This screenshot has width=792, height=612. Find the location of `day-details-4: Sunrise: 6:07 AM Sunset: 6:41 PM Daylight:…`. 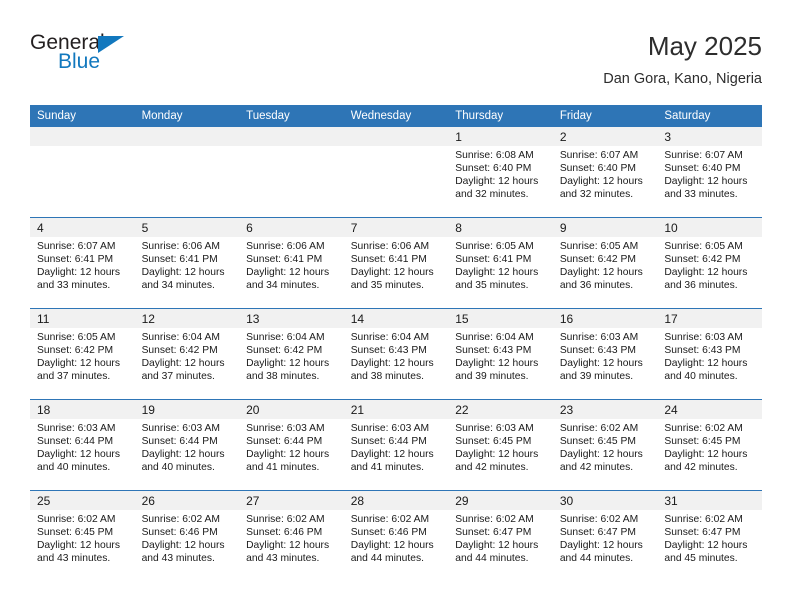

day-details-4: Sunrise: 6:07 AM Sunset: 6:41 PM Daylight:… is located at coordinates (82, 273).